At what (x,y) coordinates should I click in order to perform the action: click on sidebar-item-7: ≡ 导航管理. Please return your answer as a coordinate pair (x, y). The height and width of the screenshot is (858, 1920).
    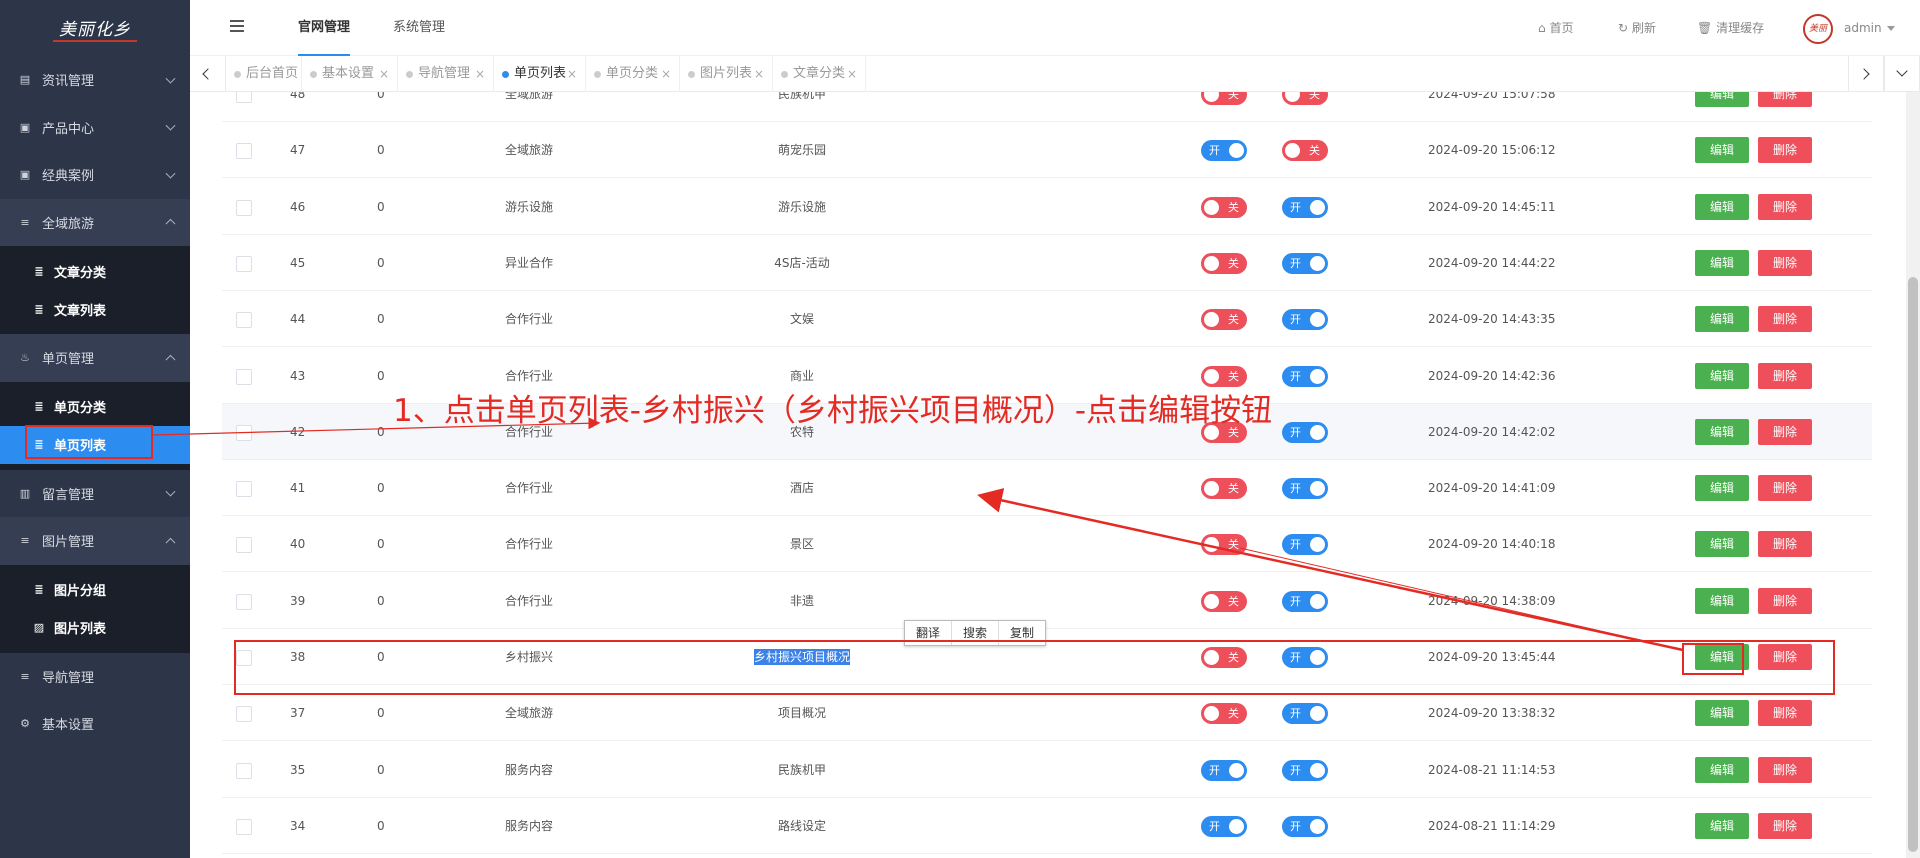
    Looking at the image, I should click on (95, 677).